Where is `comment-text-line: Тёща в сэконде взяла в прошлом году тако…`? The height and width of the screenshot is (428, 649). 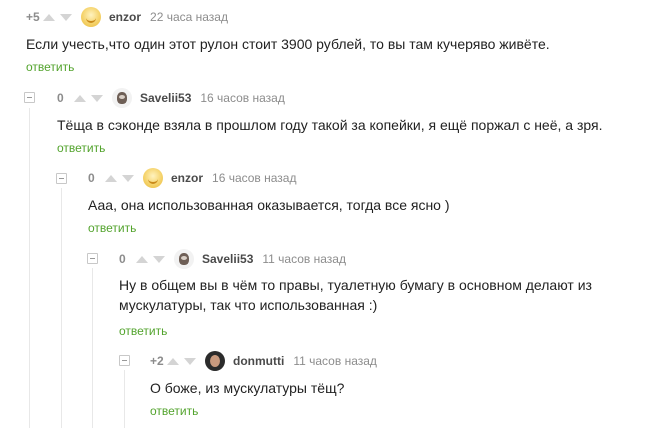
comment-text-line: Тёща в сэконде взяла в прошлом году тако… is located at coordinates (330, 125).